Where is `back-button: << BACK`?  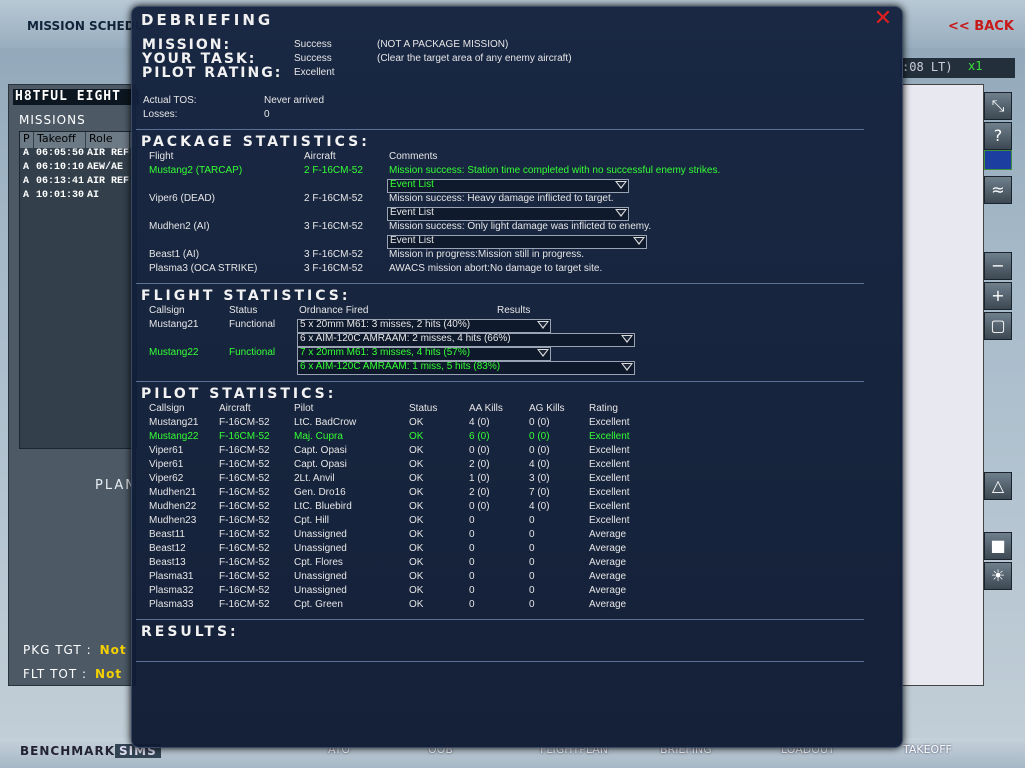 back-button: << BACK is located at coordinates (981, 26).